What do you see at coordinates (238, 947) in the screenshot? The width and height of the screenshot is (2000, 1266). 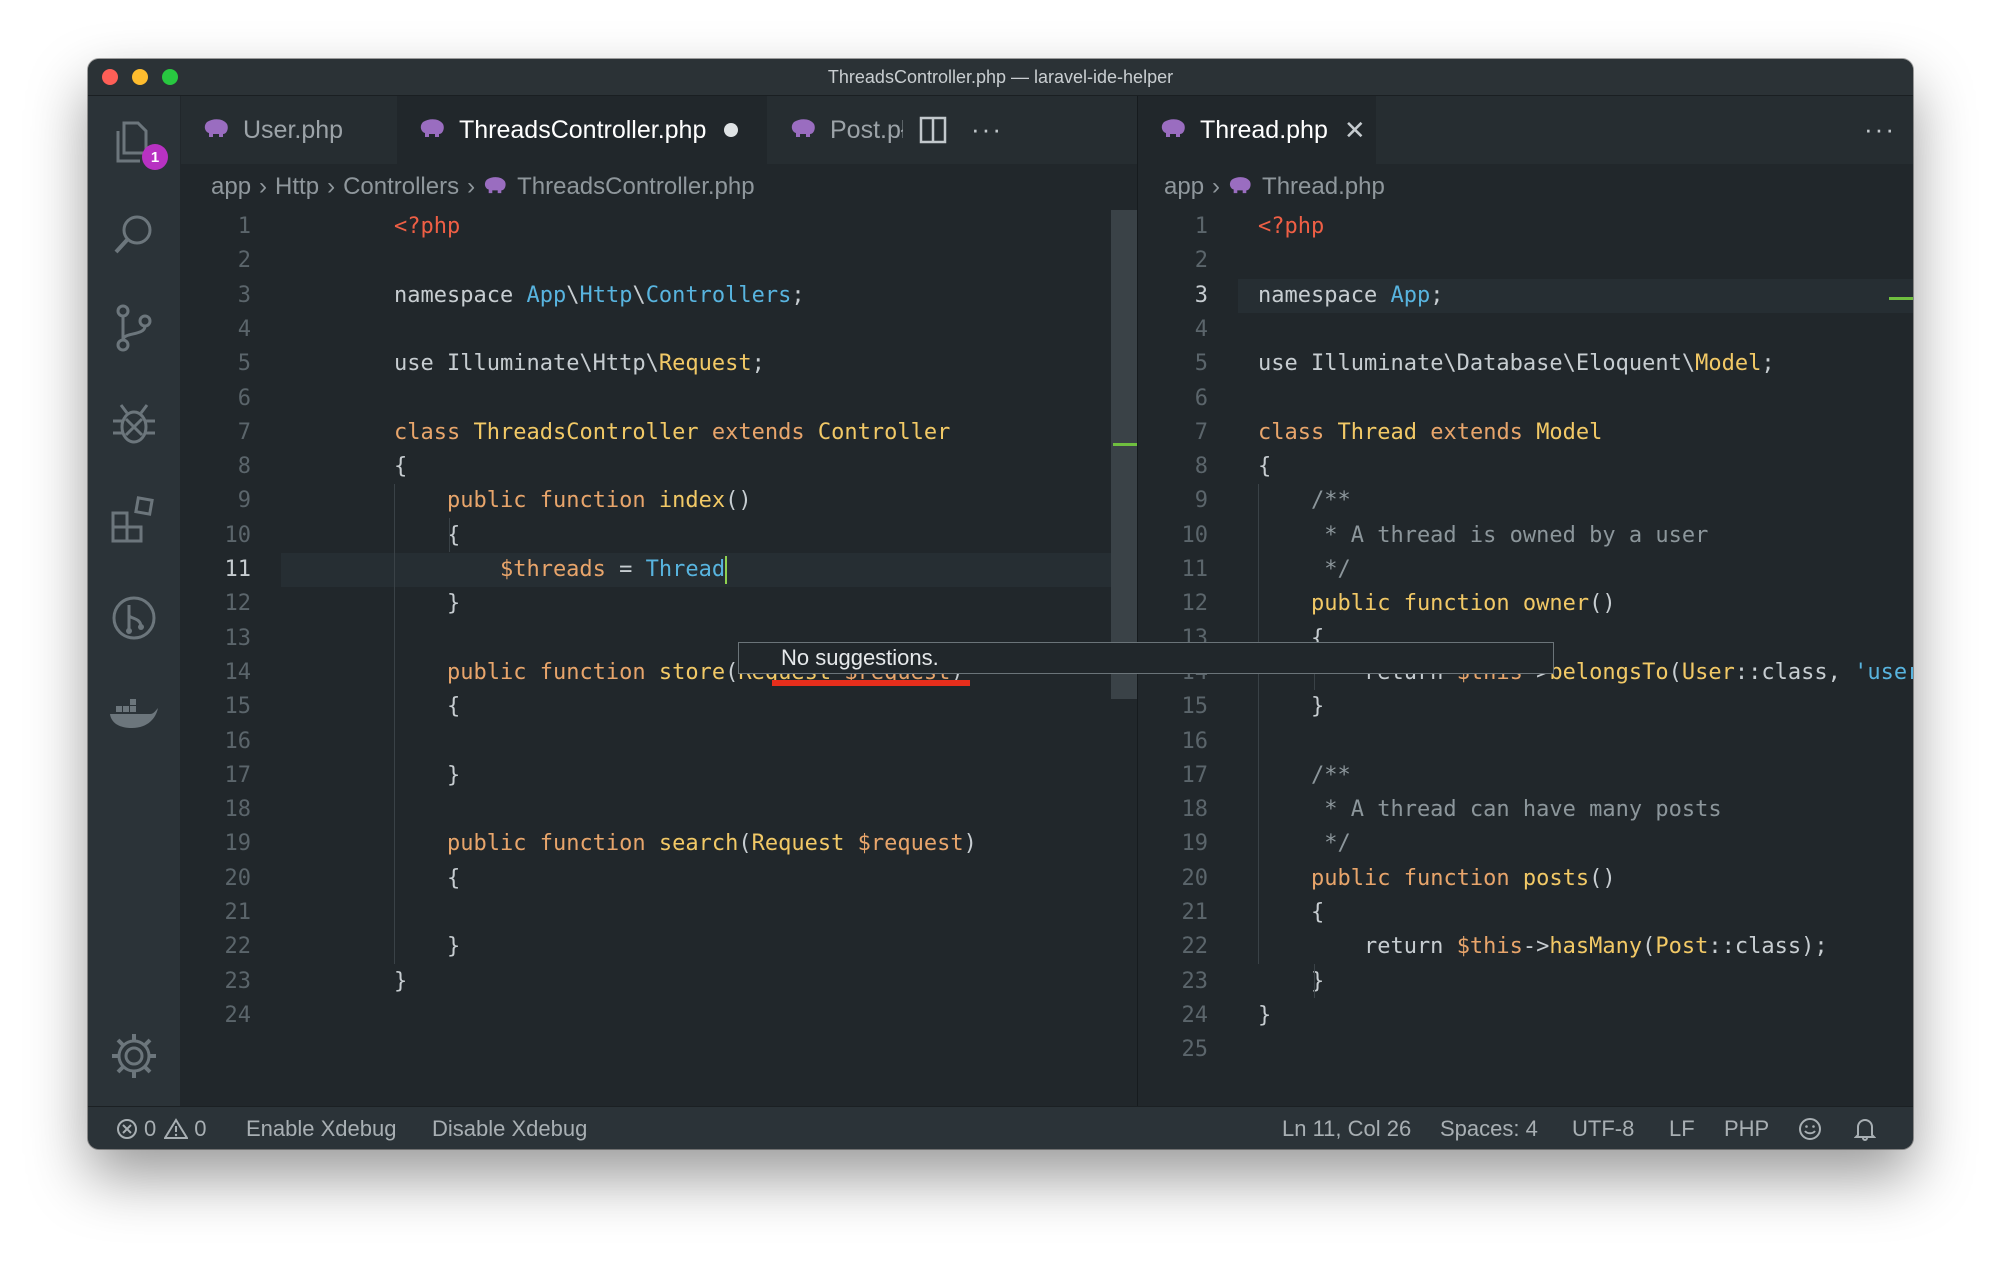 I see `line-number: 22` at bounding box center [238, 947].